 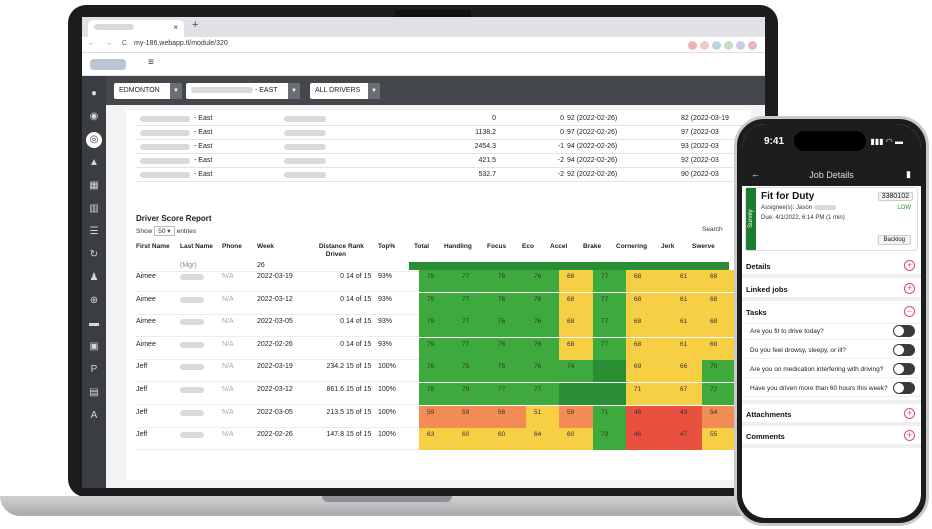 I want to click on column-header: Distance Driven, so click(x=329, y=251).